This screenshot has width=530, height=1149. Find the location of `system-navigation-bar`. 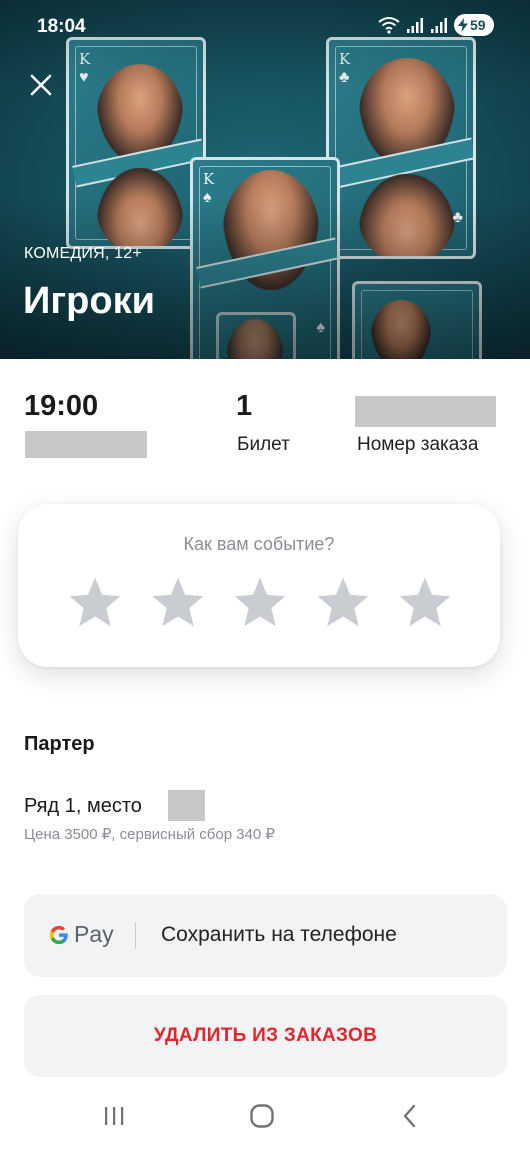

system-navigation-bar is located at coordinates (265, 1116).